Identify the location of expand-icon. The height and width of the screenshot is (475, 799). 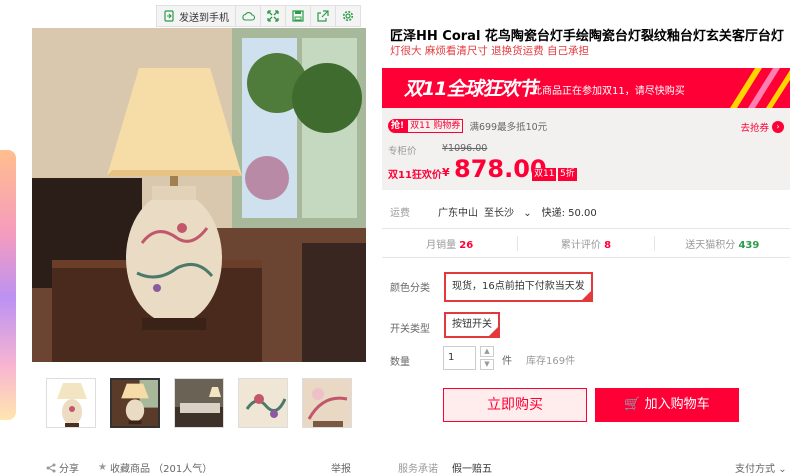
(273, 16).